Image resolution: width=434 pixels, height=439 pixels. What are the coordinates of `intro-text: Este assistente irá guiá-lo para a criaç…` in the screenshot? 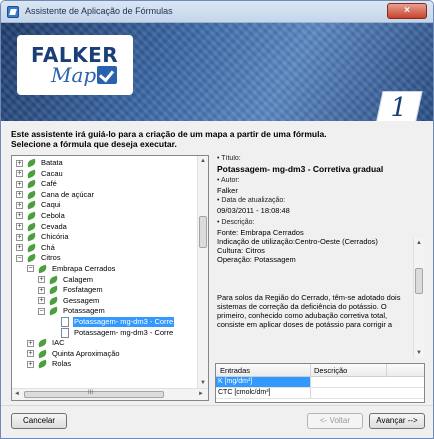 It's located at (218, 139).